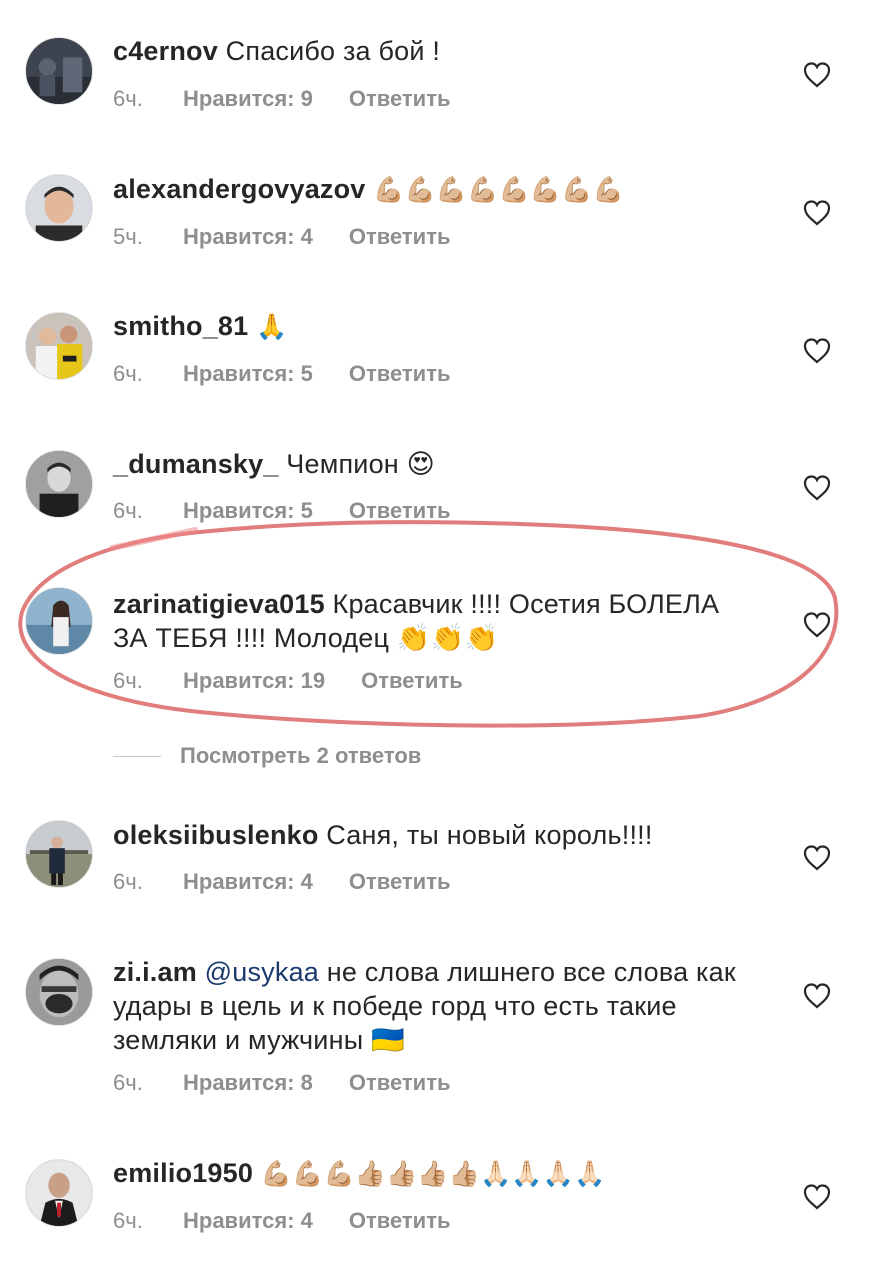  I want to click on comment-username: c4ernov, so click(165, 51).